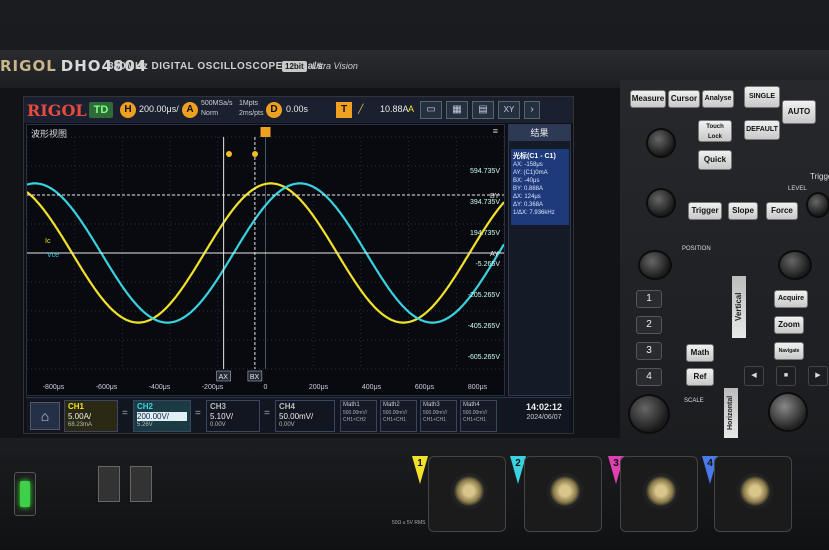  Describe the element at coordinates (819, 176) in the screenshot. I see `trigger-group-label: Trigger` at that location.